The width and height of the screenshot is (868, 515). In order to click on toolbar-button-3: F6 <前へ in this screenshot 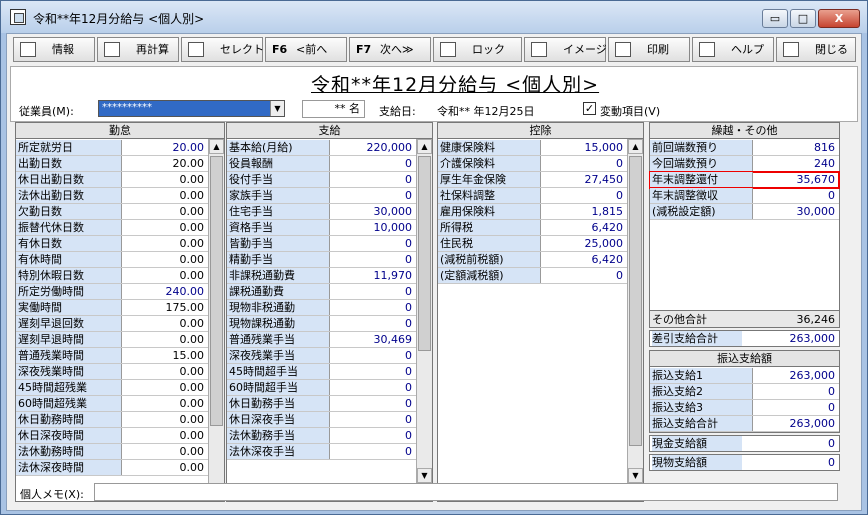, I will do `click(306, 49)`.